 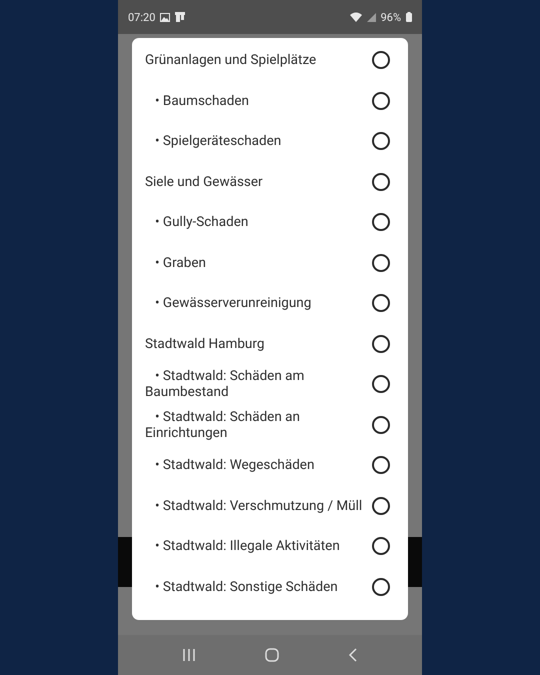 What do you see at coordinates (254, 424) in the screenshot?
I see `option-label: • Stadtwald: Schäden an Einrichtungen` at bounding box center [254, 424].